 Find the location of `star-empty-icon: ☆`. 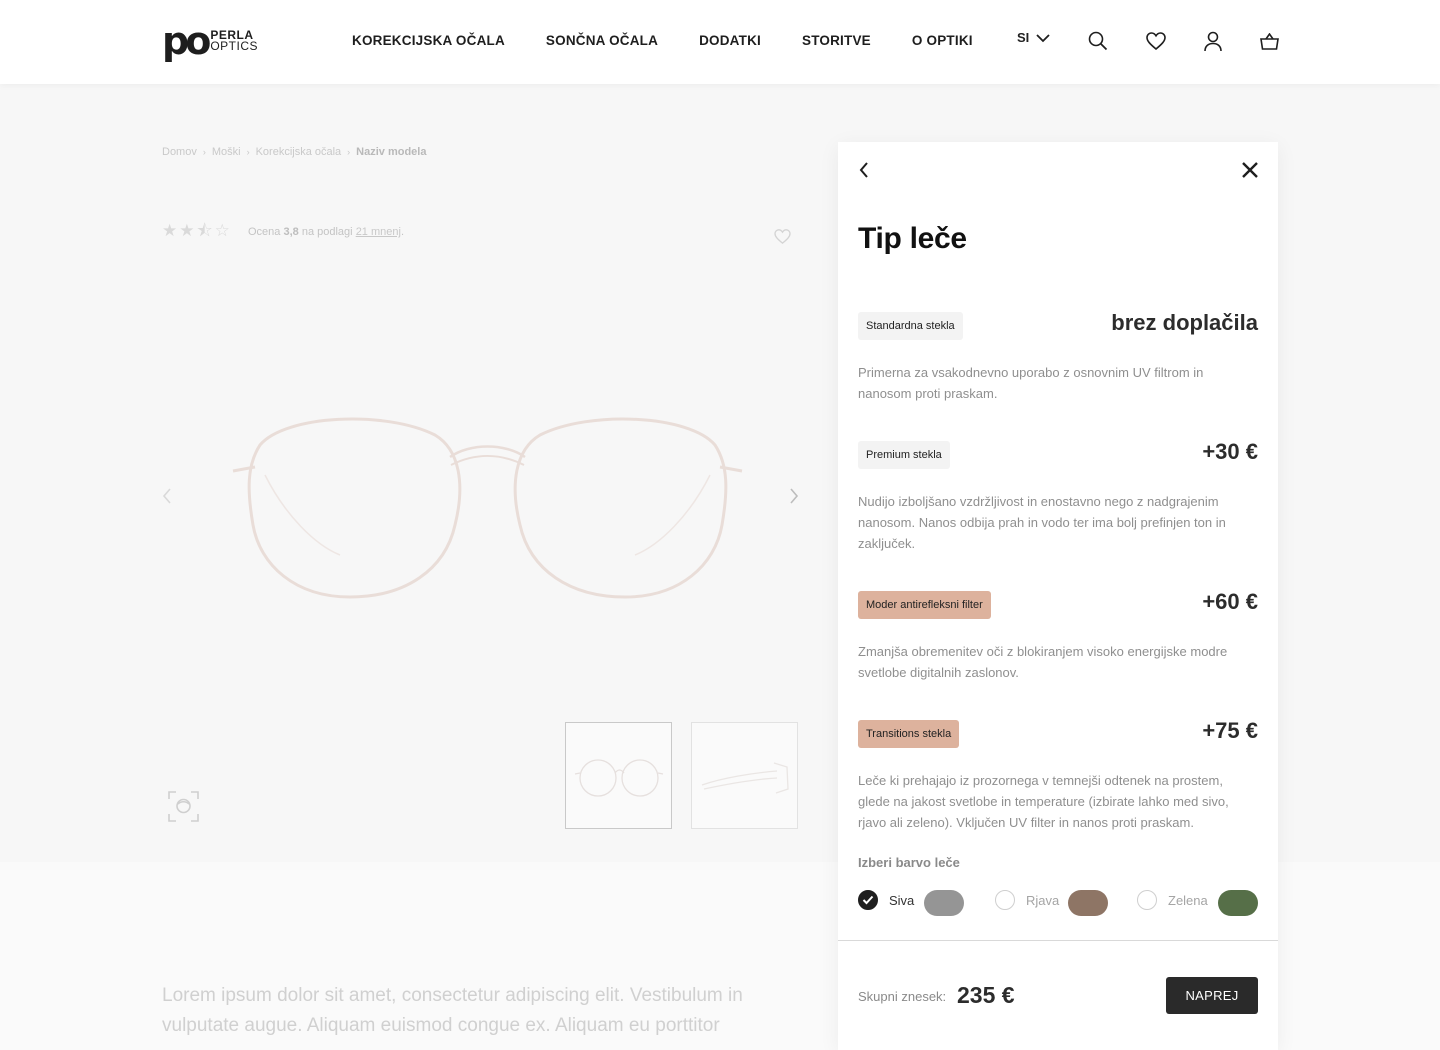

star-empty-icon: ☆ is located at coordinates (222, 230).